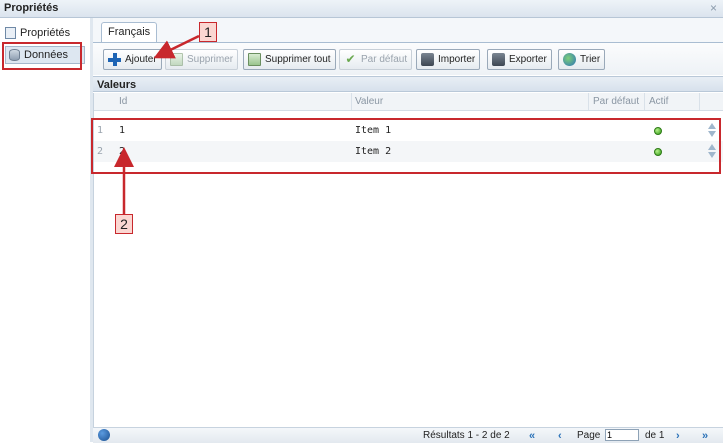  What do you see at coordinates (210, 59) in the screenshot?
I see `delete-button-label: Supprimer` at bounding box center [210, 59].